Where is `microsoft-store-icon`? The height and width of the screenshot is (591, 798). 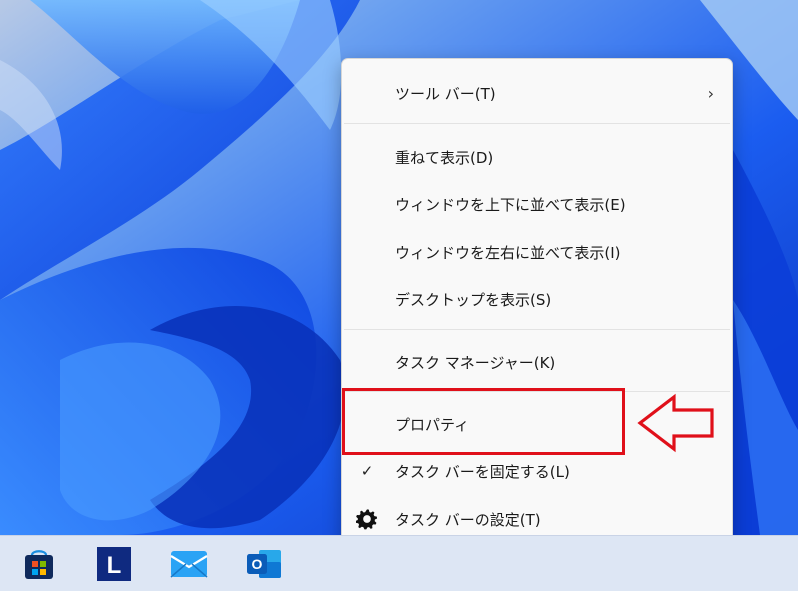
microsoft-store-icon is located at coordinates (39, 564).